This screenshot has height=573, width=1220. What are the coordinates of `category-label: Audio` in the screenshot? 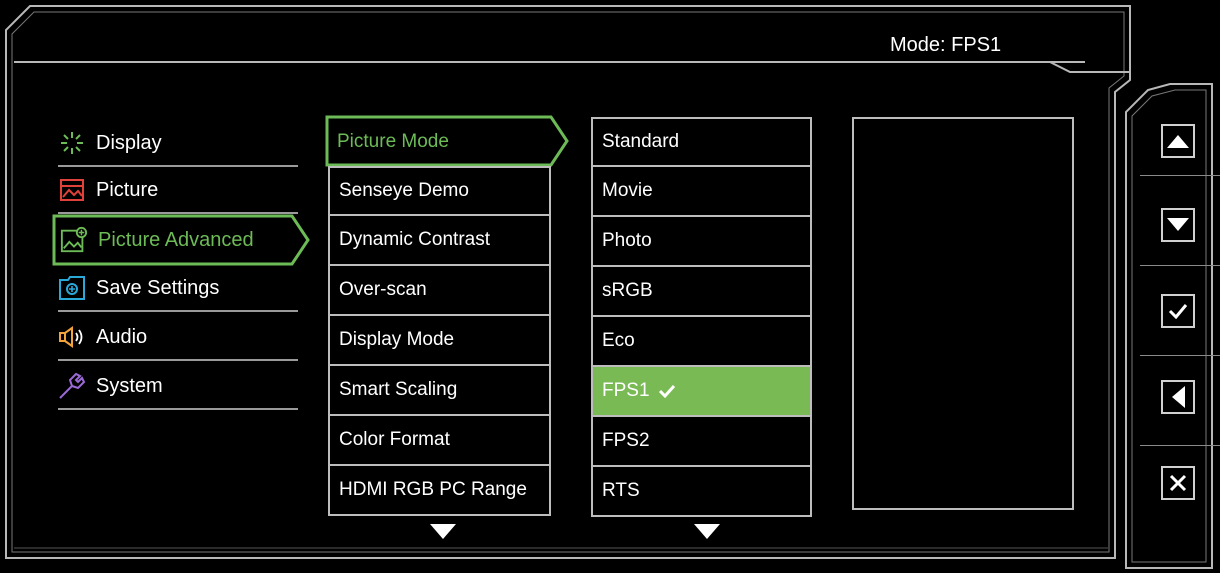 It's located at (122, 336).